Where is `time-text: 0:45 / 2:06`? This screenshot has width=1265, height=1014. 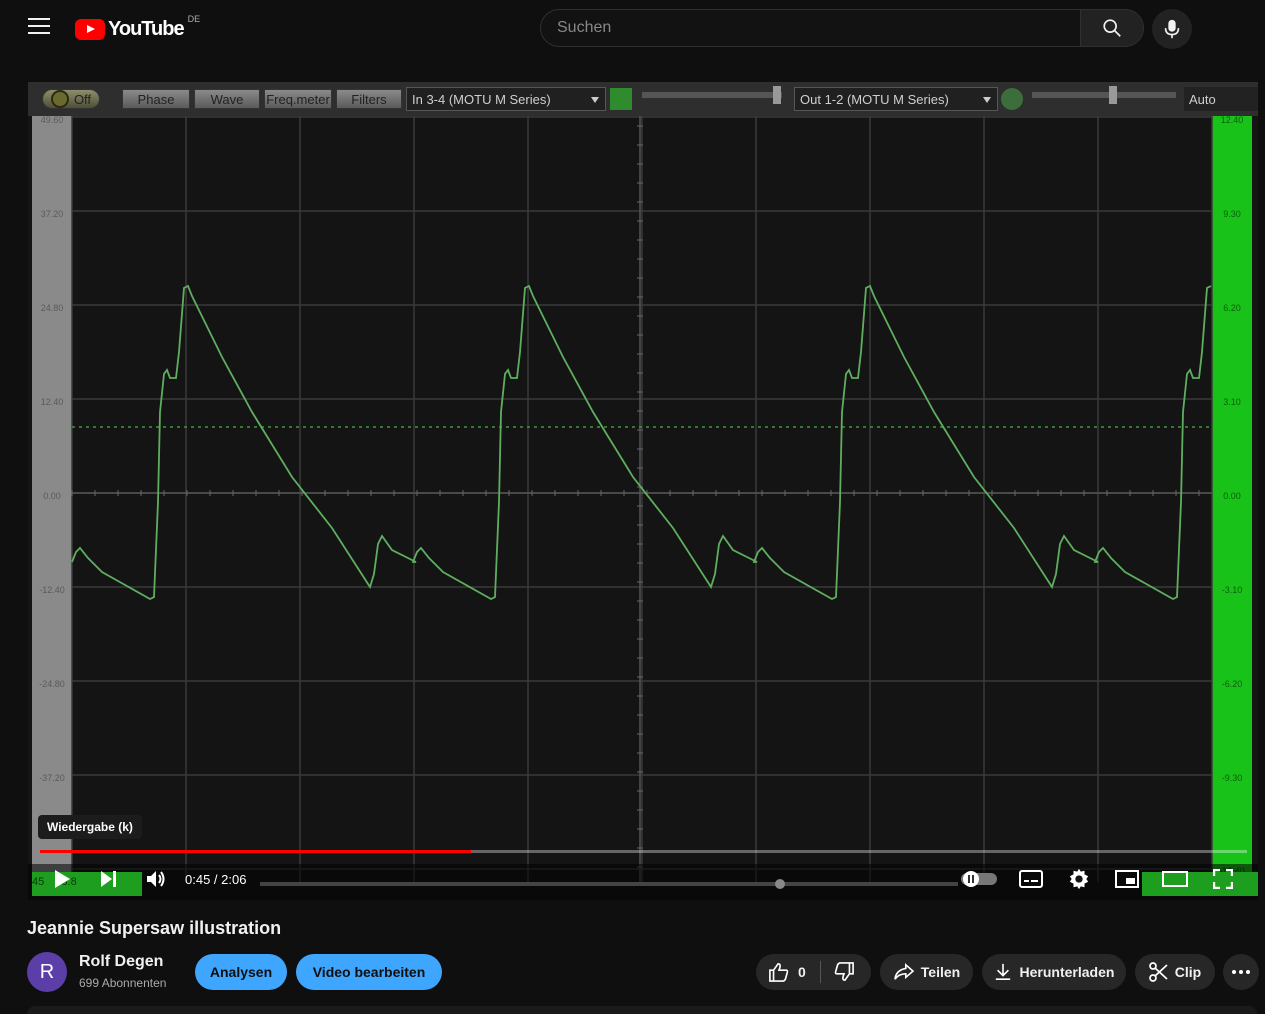 time-text: 0:45 / 2:06 is located at coordinates (216, 879).